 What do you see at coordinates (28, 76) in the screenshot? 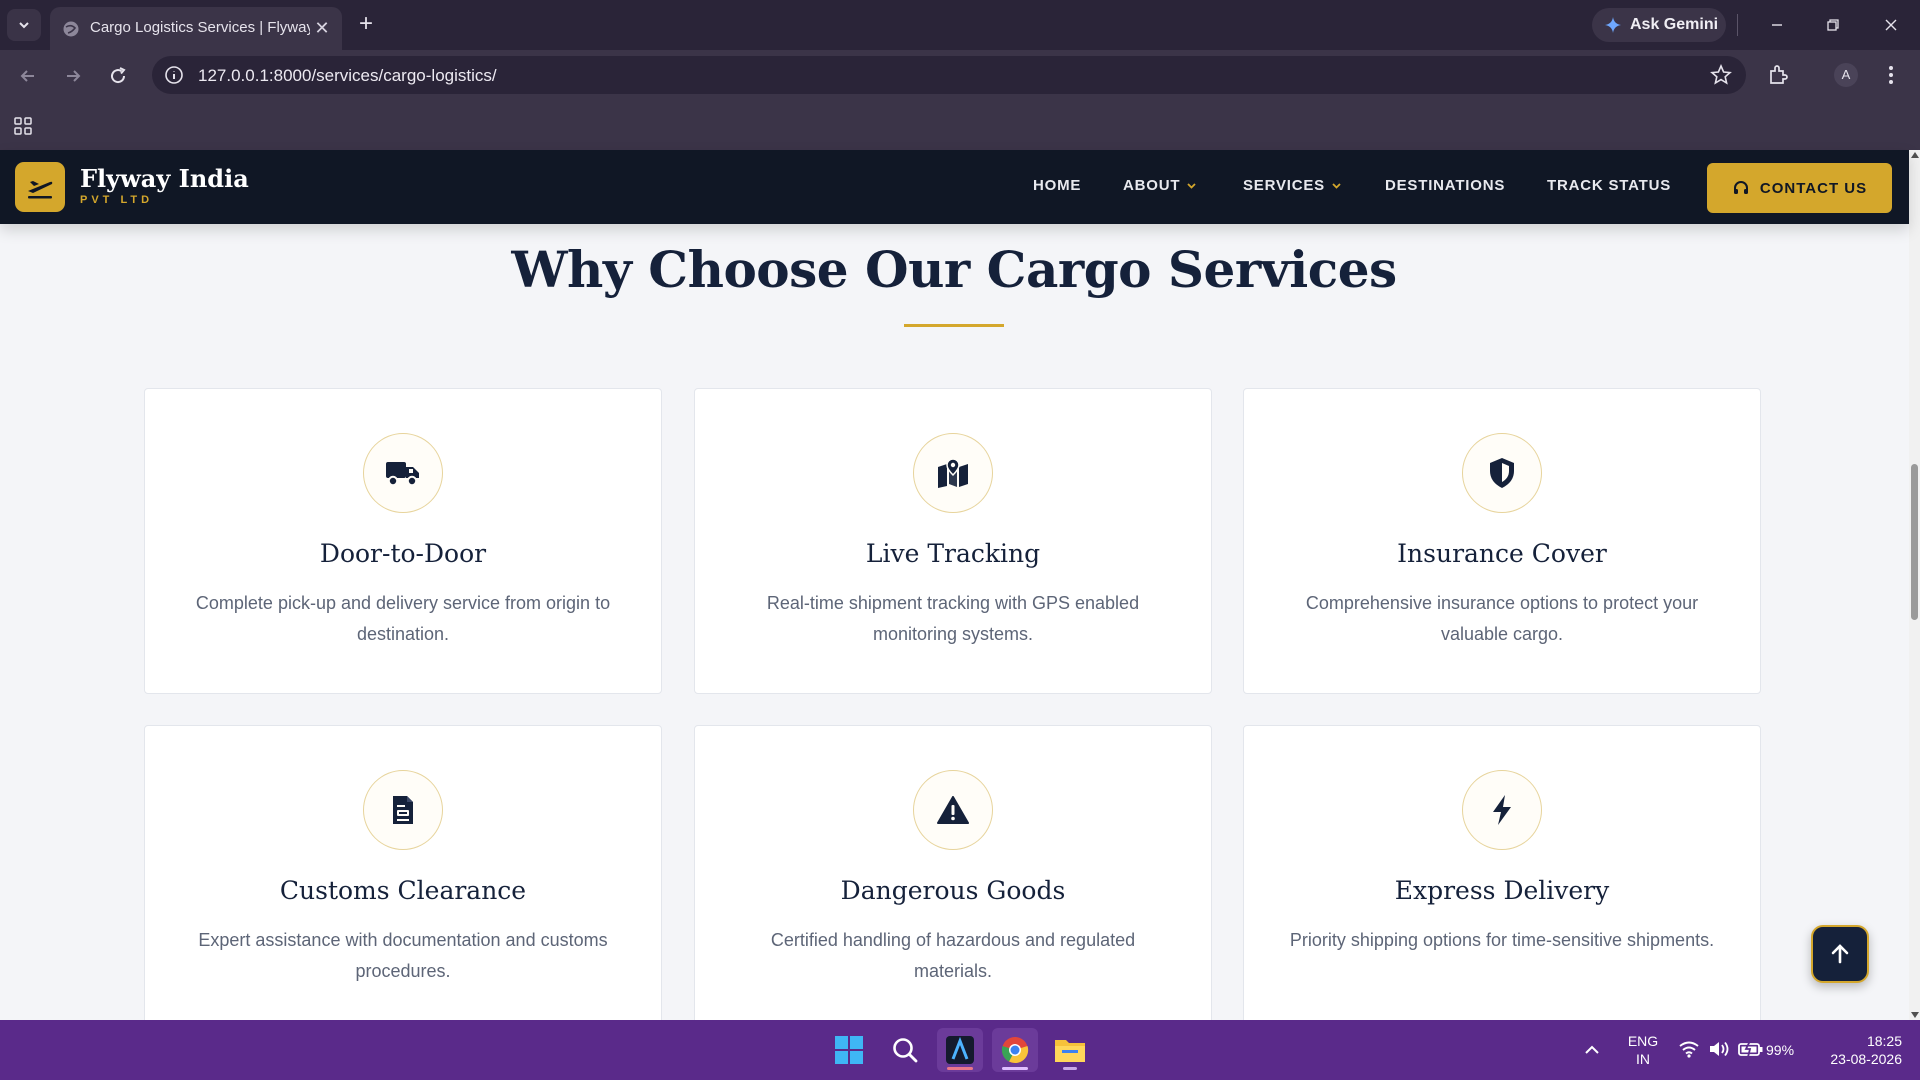
I see `back-button` at bounding box center [28, 76].